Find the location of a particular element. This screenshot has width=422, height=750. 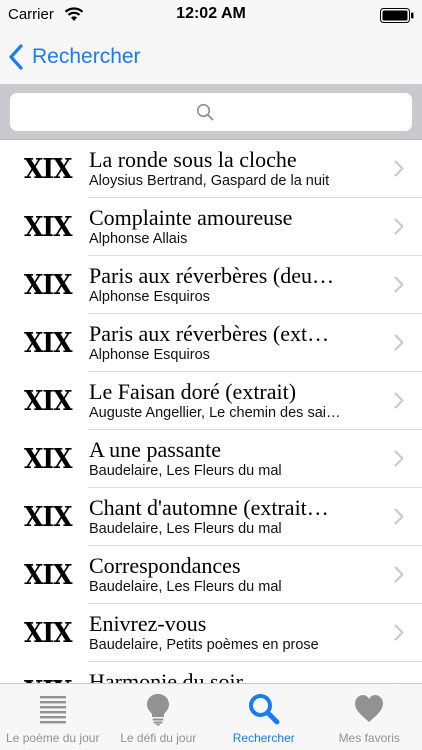

tab-label: Mes favoris is located at coordinates (369, 738).